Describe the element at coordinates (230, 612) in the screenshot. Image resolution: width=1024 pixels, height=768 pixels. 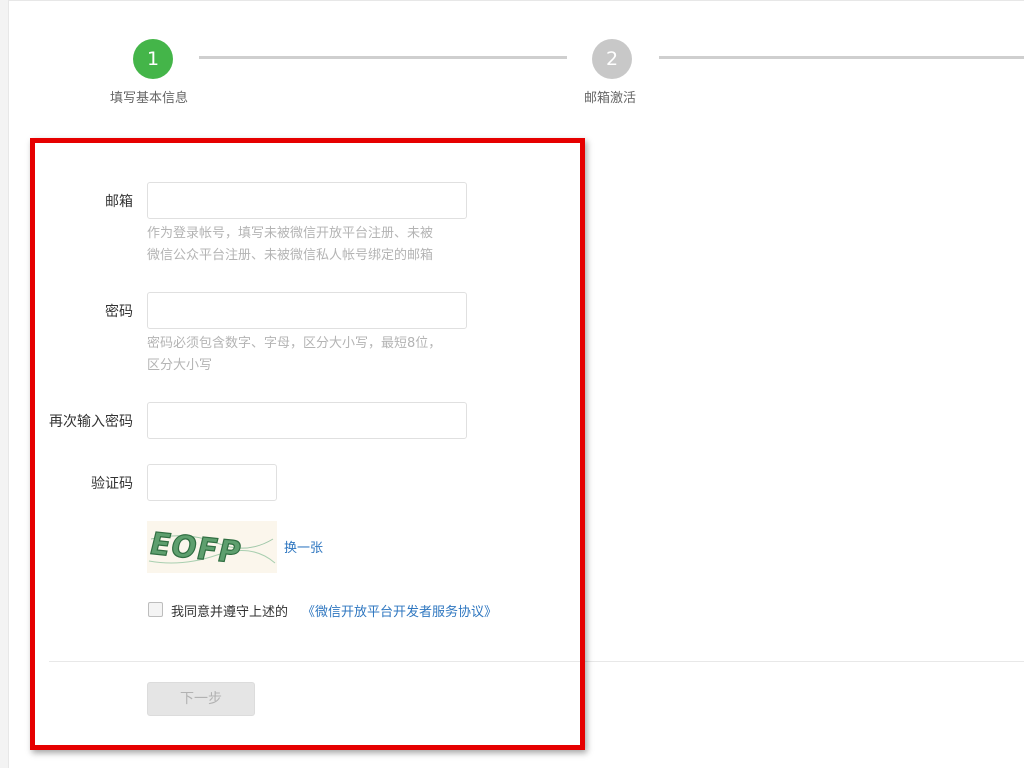
I see `agreement-text: 我同意并遵守上述的` at that location.